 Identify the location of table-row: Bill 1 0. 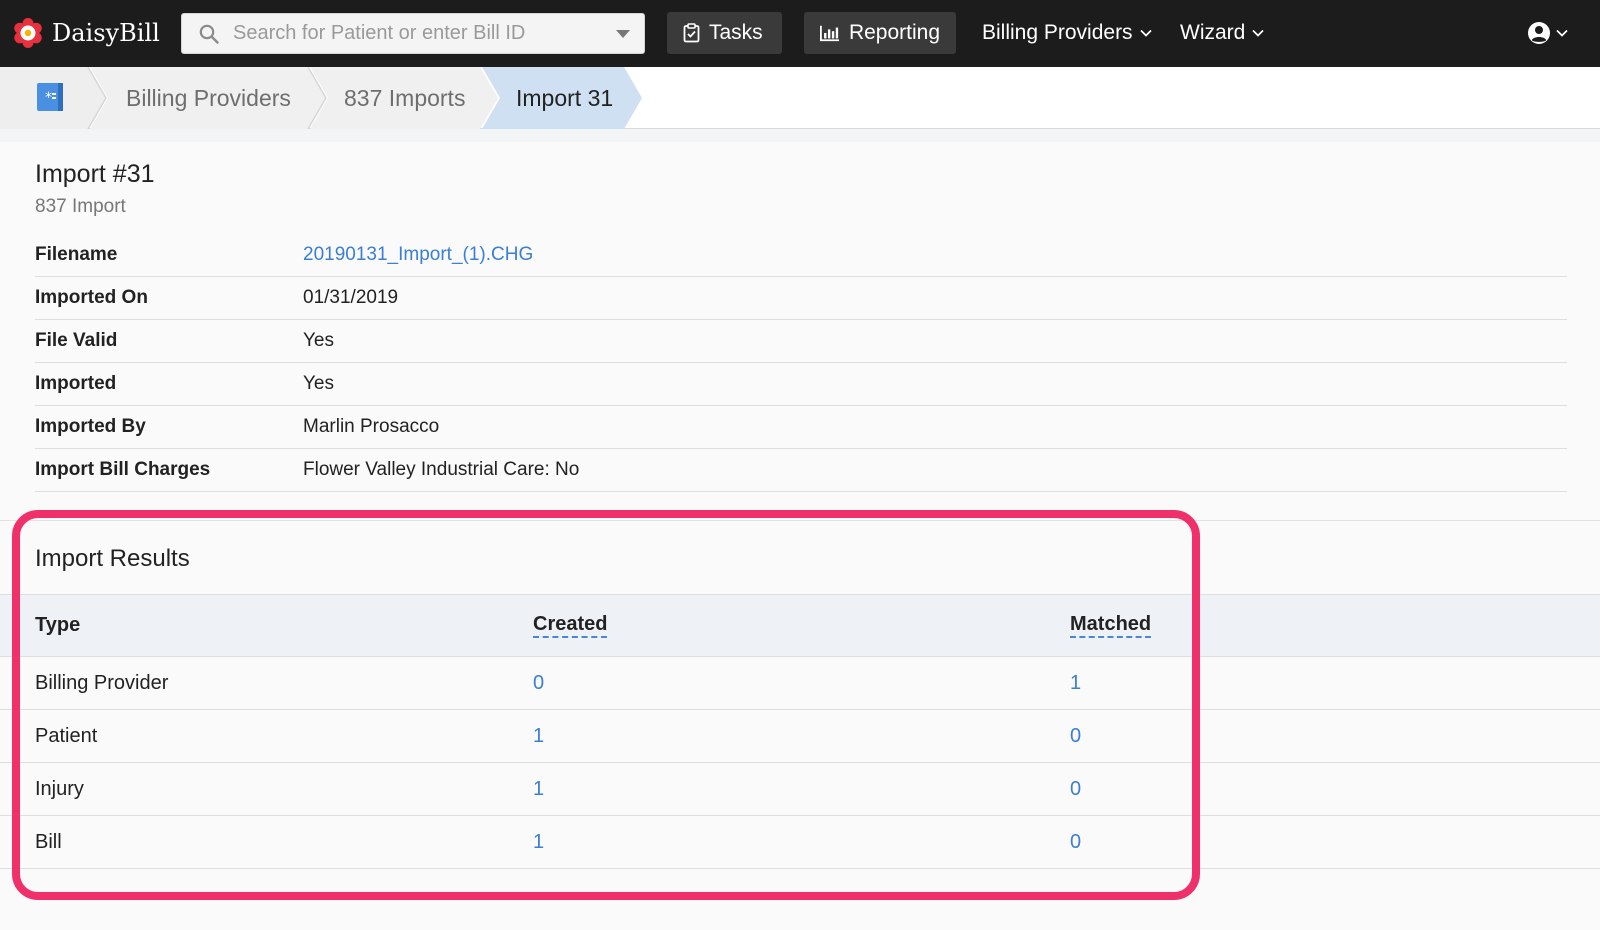
(800, 842).